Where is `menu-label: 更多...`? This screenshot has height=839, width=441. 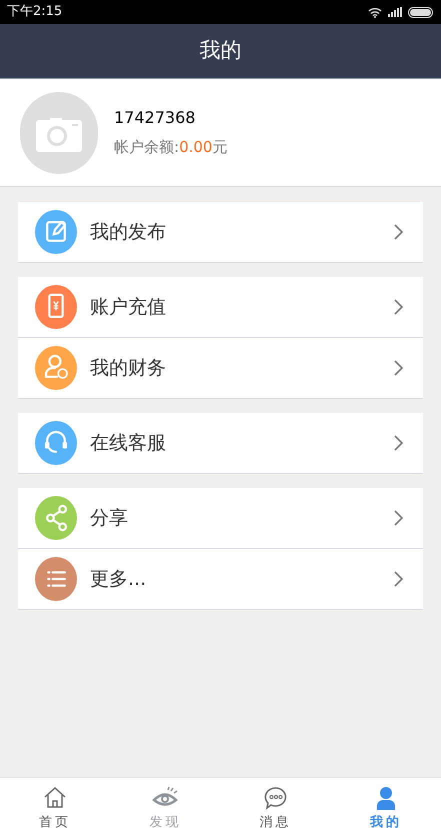
menu-label: 更多... is located at coordinates (119, 579).